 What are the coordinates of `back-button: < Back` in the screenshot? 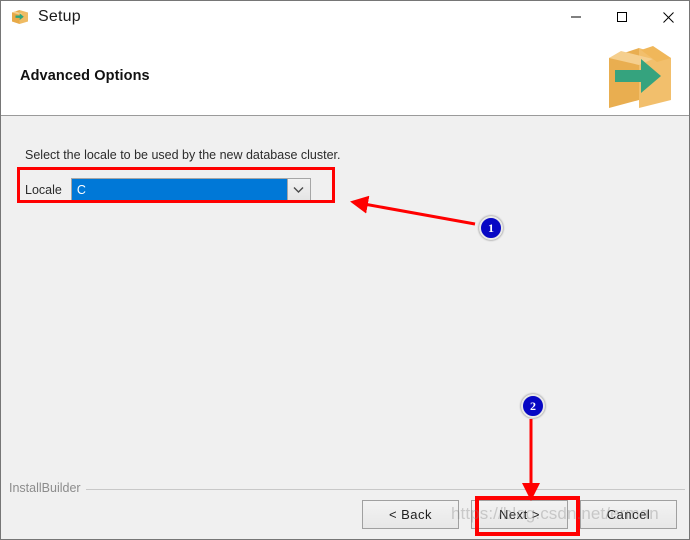 It's located at (410, 514).